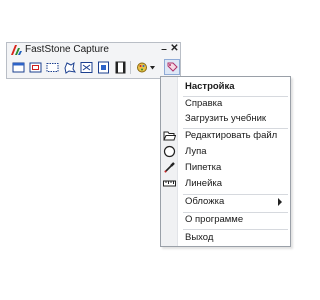  What do you see at coordinates (164, 49) in the screenshot?
I see `minimize-button: –` at bounding box center [164, 49].